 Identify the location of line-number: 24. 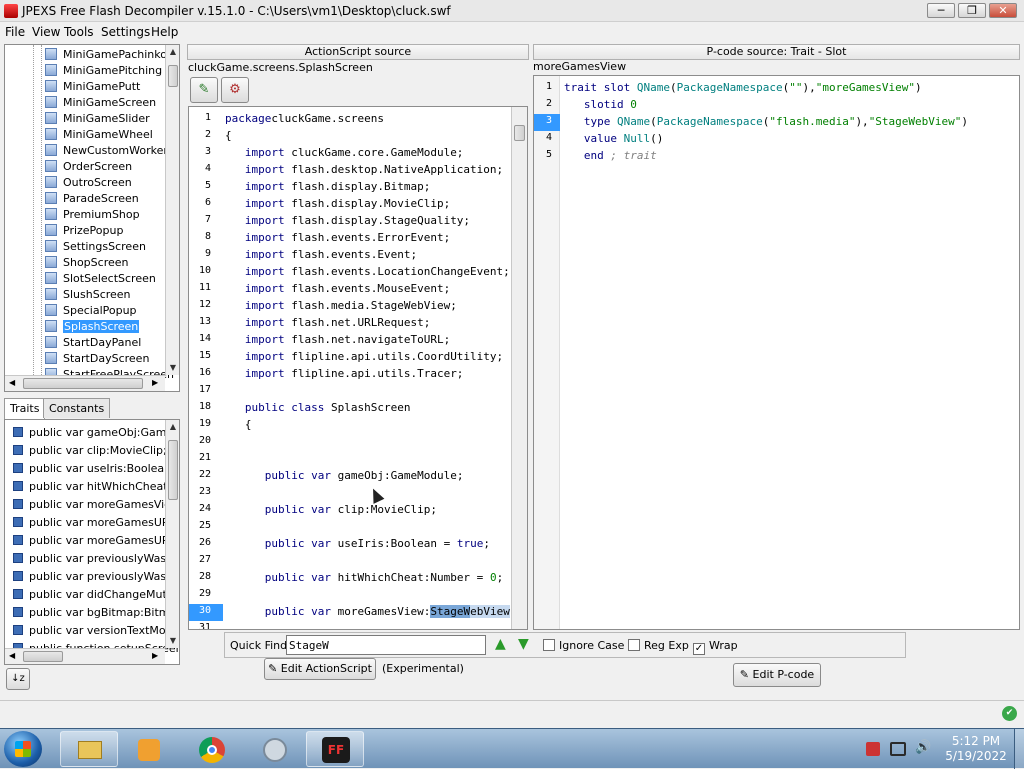
(204, 508).